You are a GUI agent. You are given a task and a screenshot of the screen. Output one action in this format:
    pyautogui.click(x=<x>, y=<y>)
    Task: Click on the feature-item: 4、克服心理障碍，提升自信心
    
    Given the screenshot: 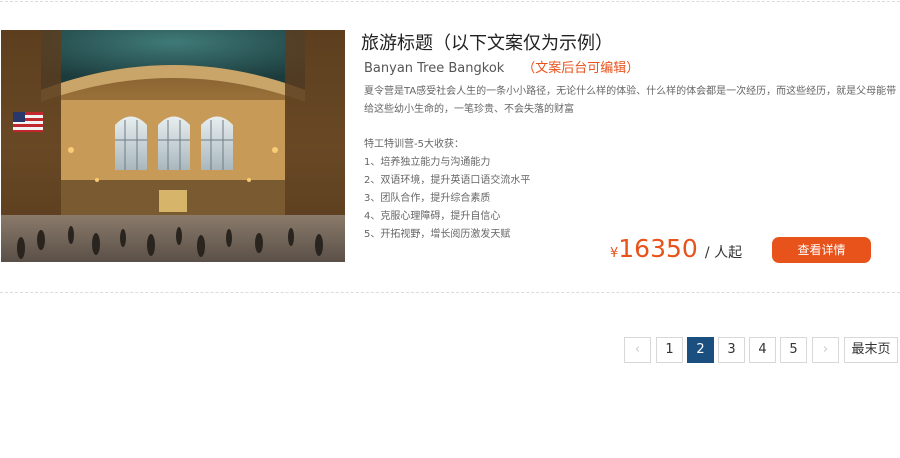 What is the action you would take?
    pyautogui.click(x=432, y=216)
    